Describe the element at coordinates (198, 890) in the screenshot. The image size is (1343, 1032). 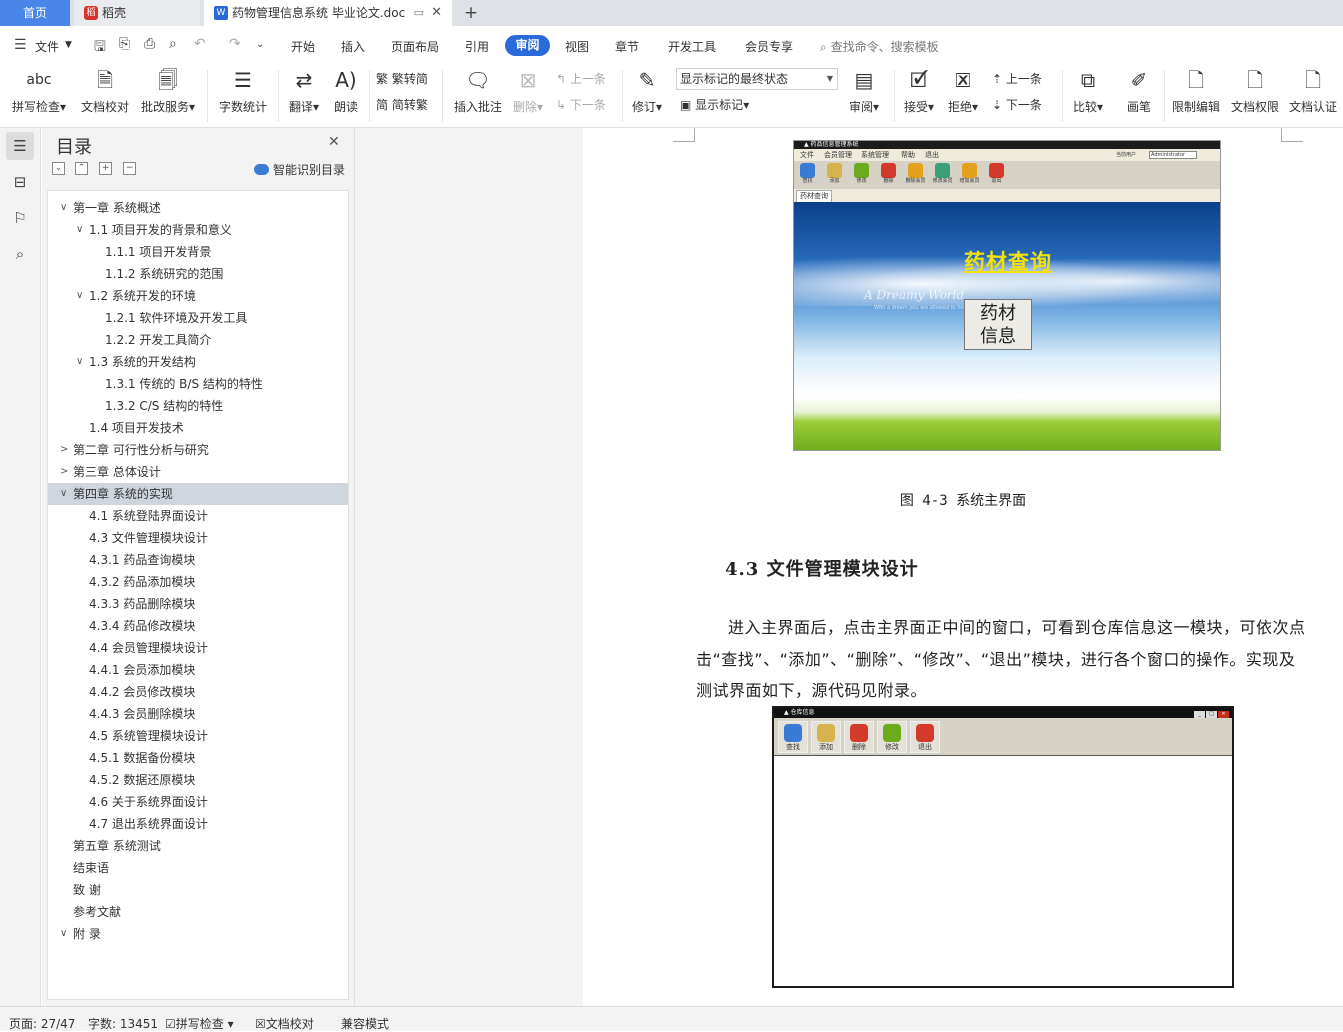
I see `toc-item: 致 谢` at that location.